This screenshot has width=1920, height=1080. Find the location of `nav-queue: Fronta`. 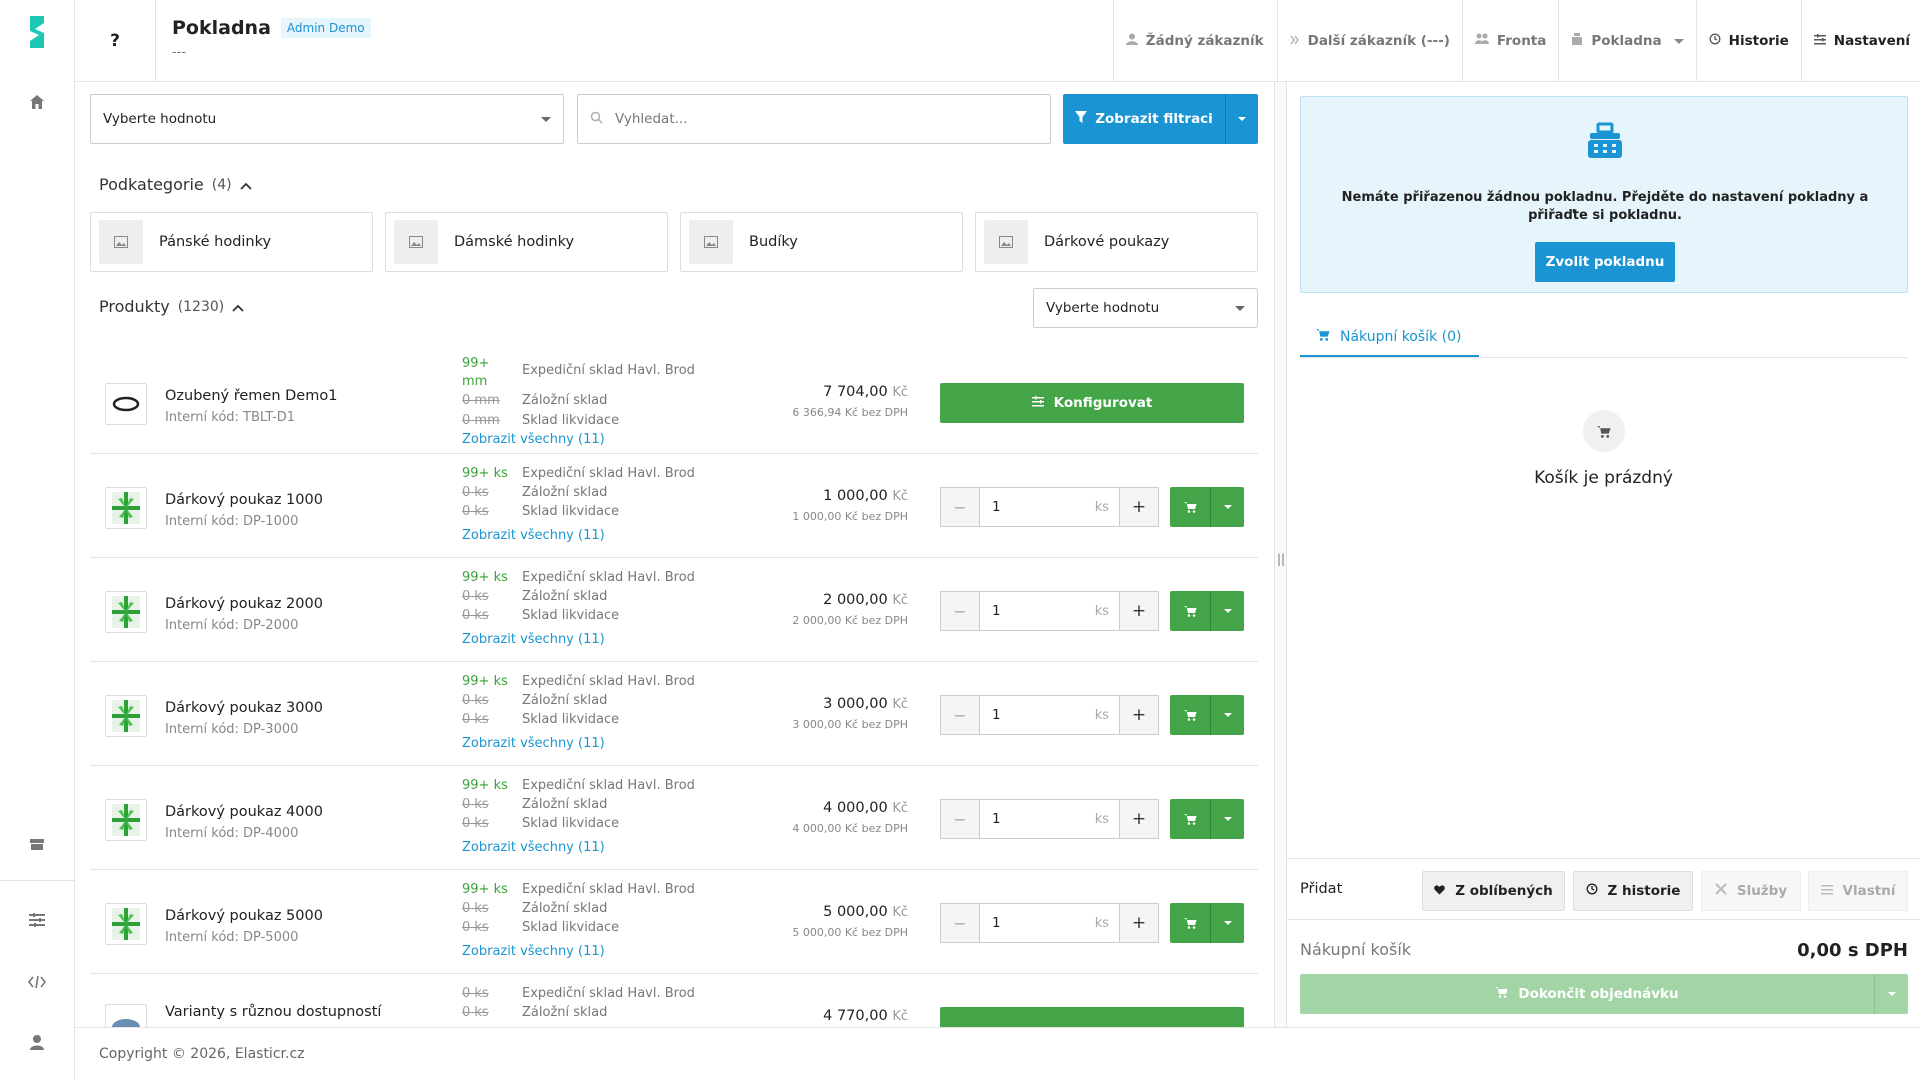

nav-queue: Fronta is located at coordinates (1509, 41).